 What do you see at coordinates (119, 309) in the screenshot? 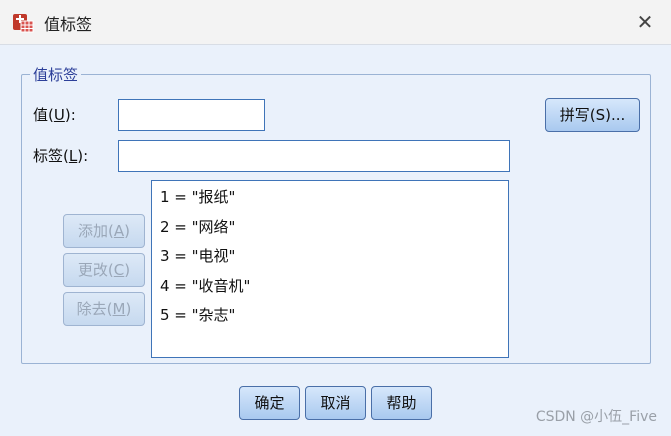
I see `remove-button-accesskey: M` at bounding box center [119, 309].